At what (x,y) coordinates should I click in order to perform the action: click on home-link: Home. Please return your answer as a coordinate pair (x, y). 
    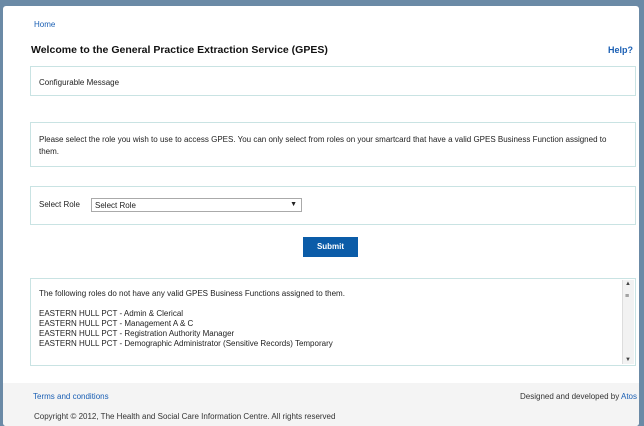
    Looking at the image, I should click on (44, 24).